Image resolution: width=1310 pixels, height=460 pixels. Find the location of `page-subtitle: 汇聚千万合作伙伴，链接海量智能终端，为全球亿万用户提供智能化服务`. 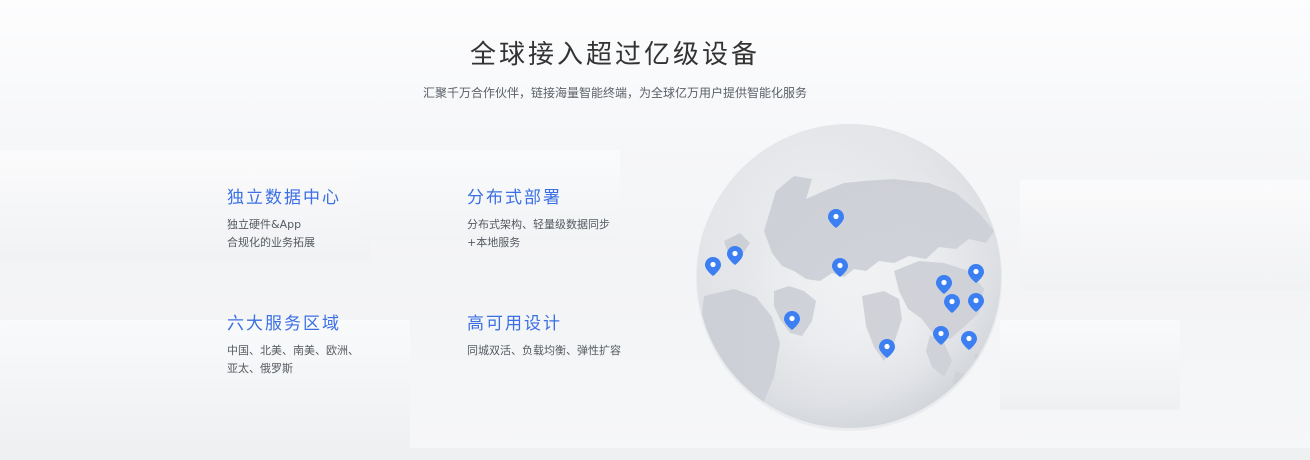

page-subtitle: 汇聚千万合作伙伴，链接海量智能终端，为全球亿万用户提供智能化服务 is located at coordinates (614, 93).